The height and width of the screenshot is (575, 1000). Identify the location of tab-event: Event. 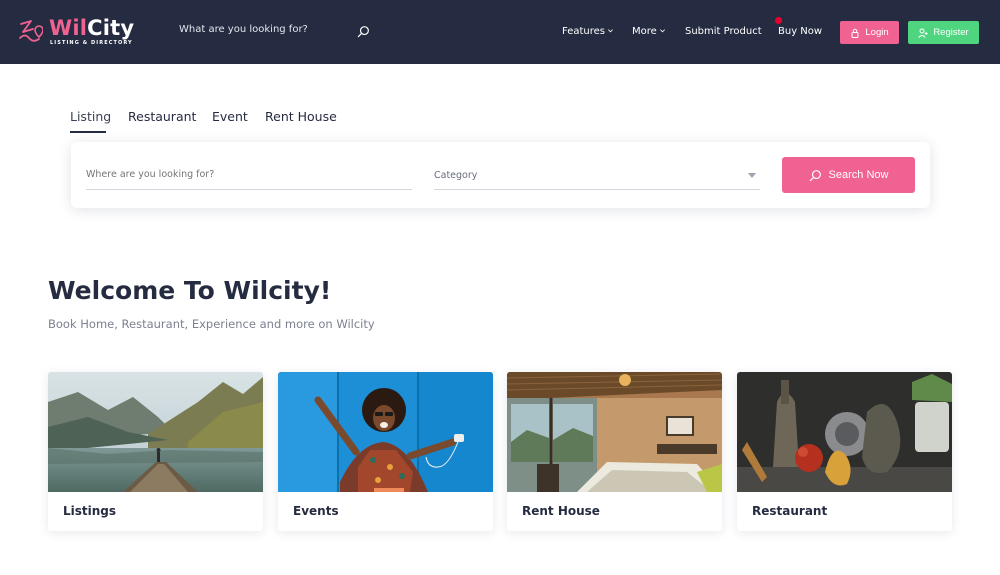
(230, 117).